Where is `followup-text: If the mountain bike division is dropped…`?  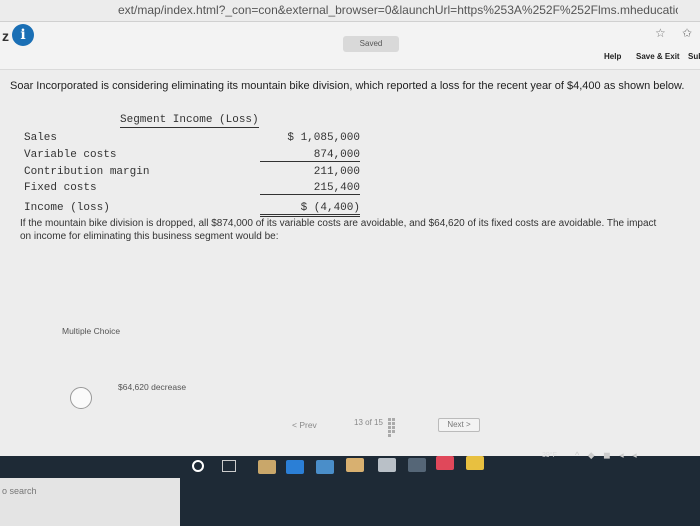 followup-text: If the mountain bike division is dropped… is located at coordinates (338, 230).